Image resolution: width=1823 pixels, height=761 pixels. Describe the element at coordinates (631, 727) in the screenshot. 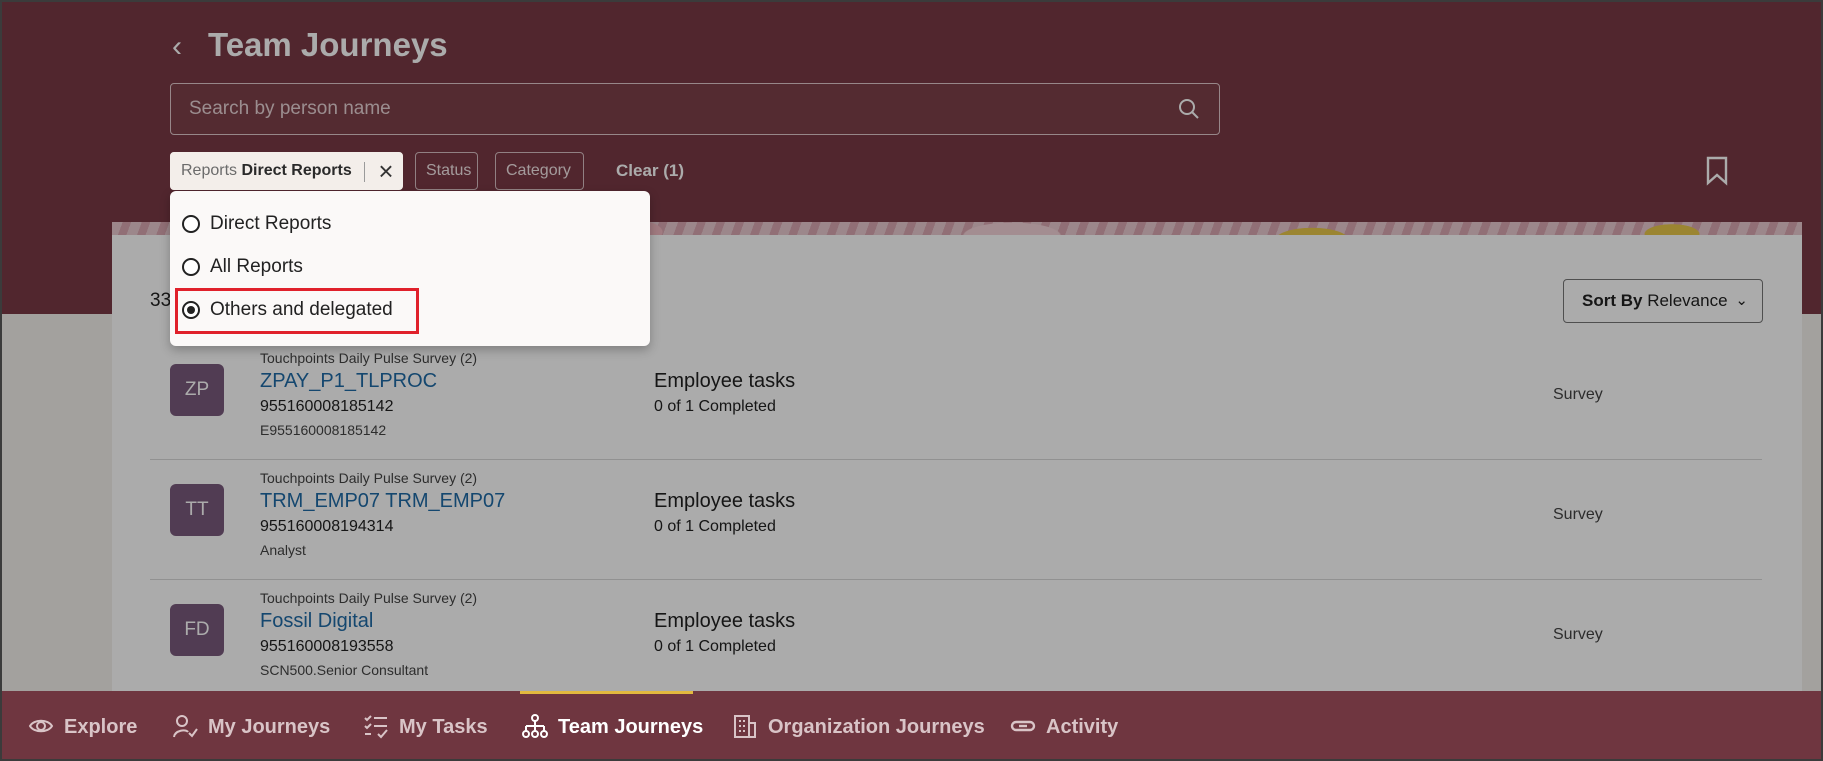

I see `nav-label: Team Journeys` at that location.